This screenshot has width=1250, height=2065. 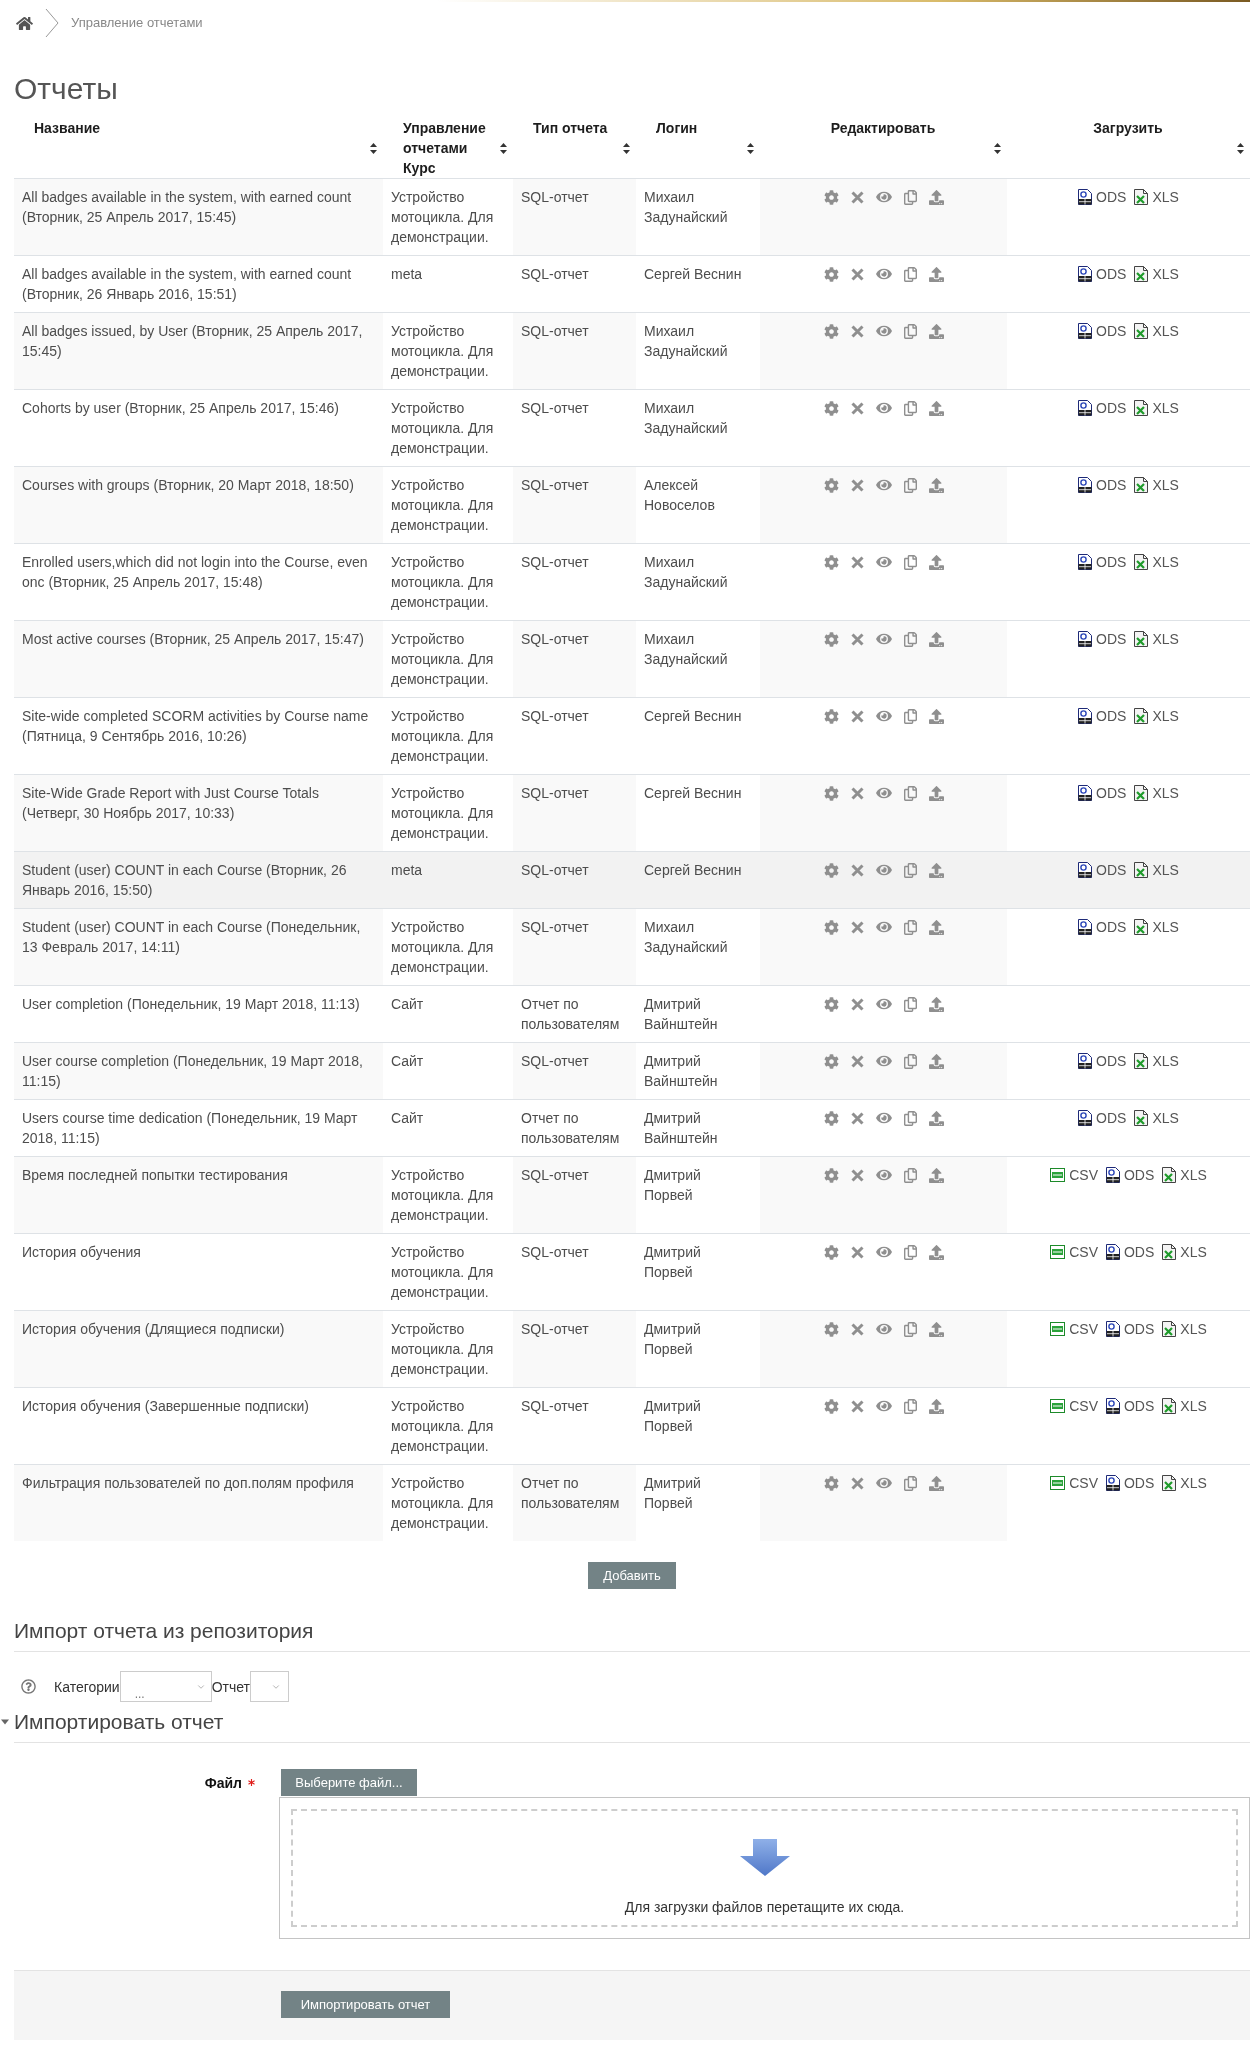 What do you see at coordinates (578, 128) in the screenshot?
I see `column-header: Тип отчета` at bounding box center [578, 128].